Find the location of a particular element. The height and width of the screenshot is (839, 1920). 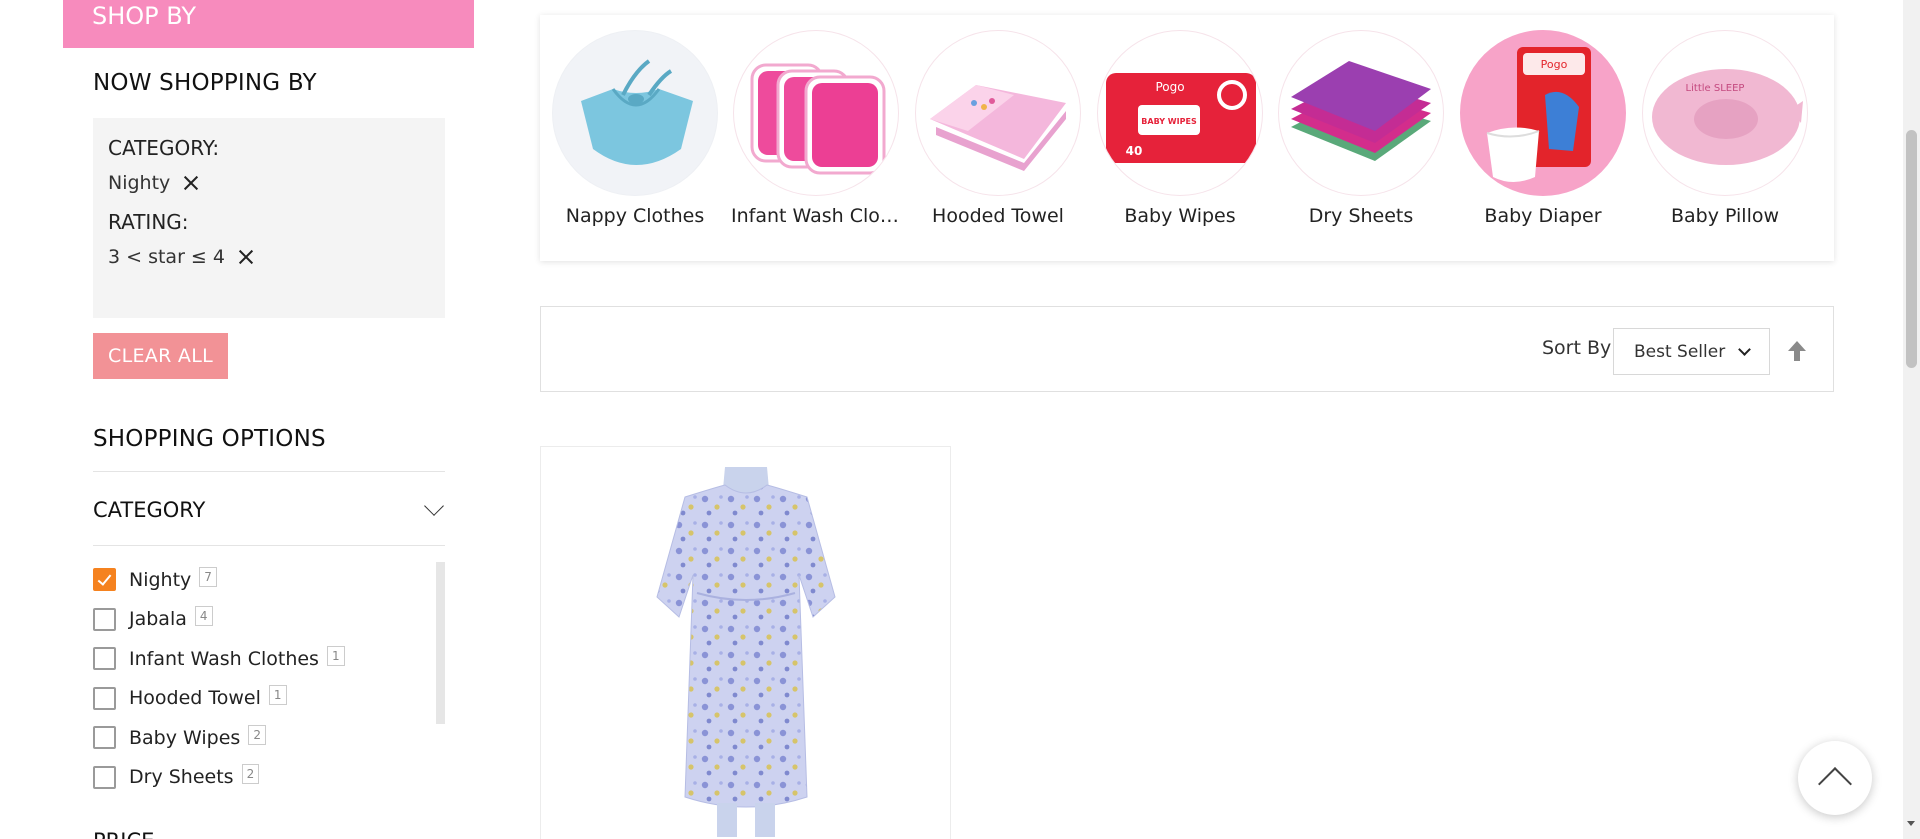

category-option-hooded-towel: Hooded Towel 1 is located at coordinates (260, 699).